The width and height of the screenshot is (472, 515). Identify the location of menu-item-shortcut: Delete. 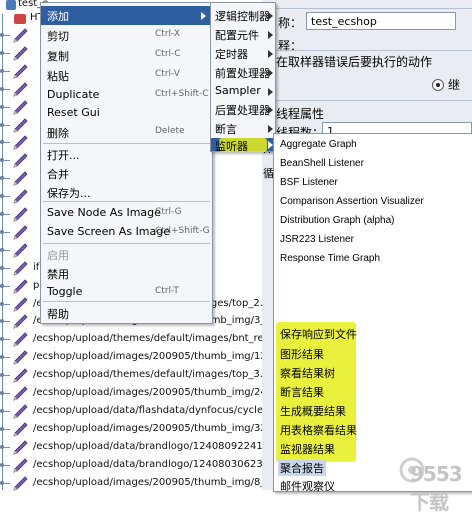
(170, 131).